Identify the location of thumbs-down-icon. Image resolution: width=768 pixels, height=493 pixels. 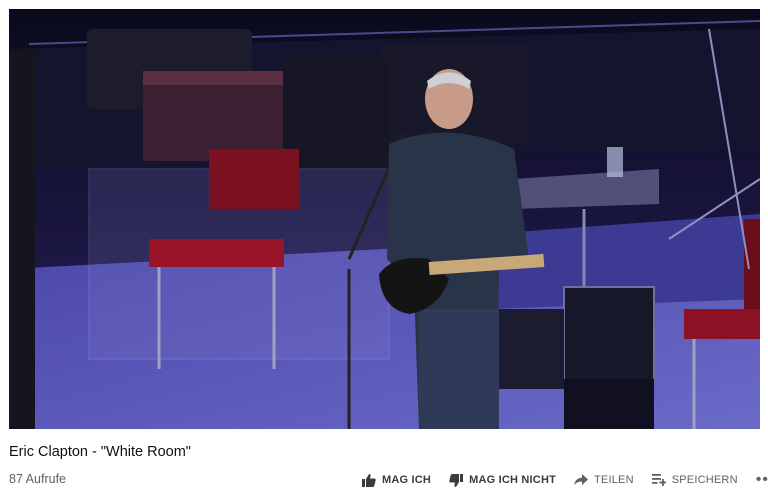
(456, 480).